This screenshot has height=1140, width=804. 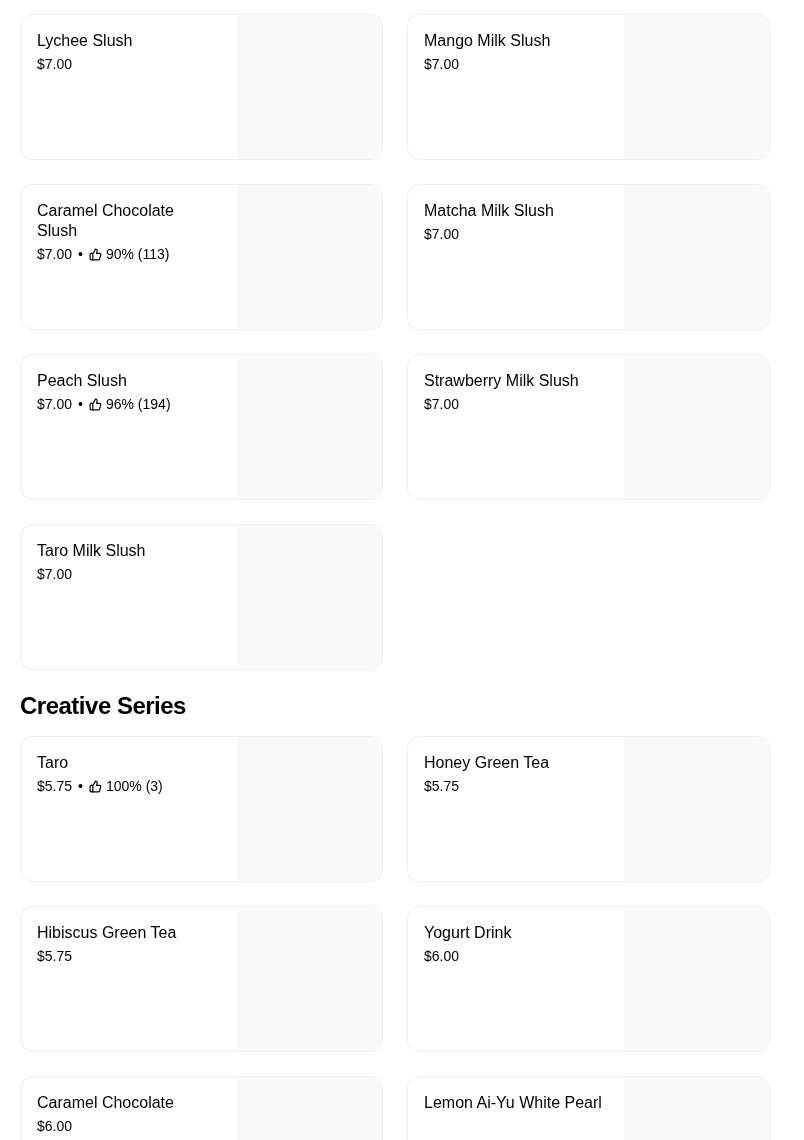 I want to click on menu-item-card: Hibiscus Green Tea $5.75, so click(x=201, y=979).